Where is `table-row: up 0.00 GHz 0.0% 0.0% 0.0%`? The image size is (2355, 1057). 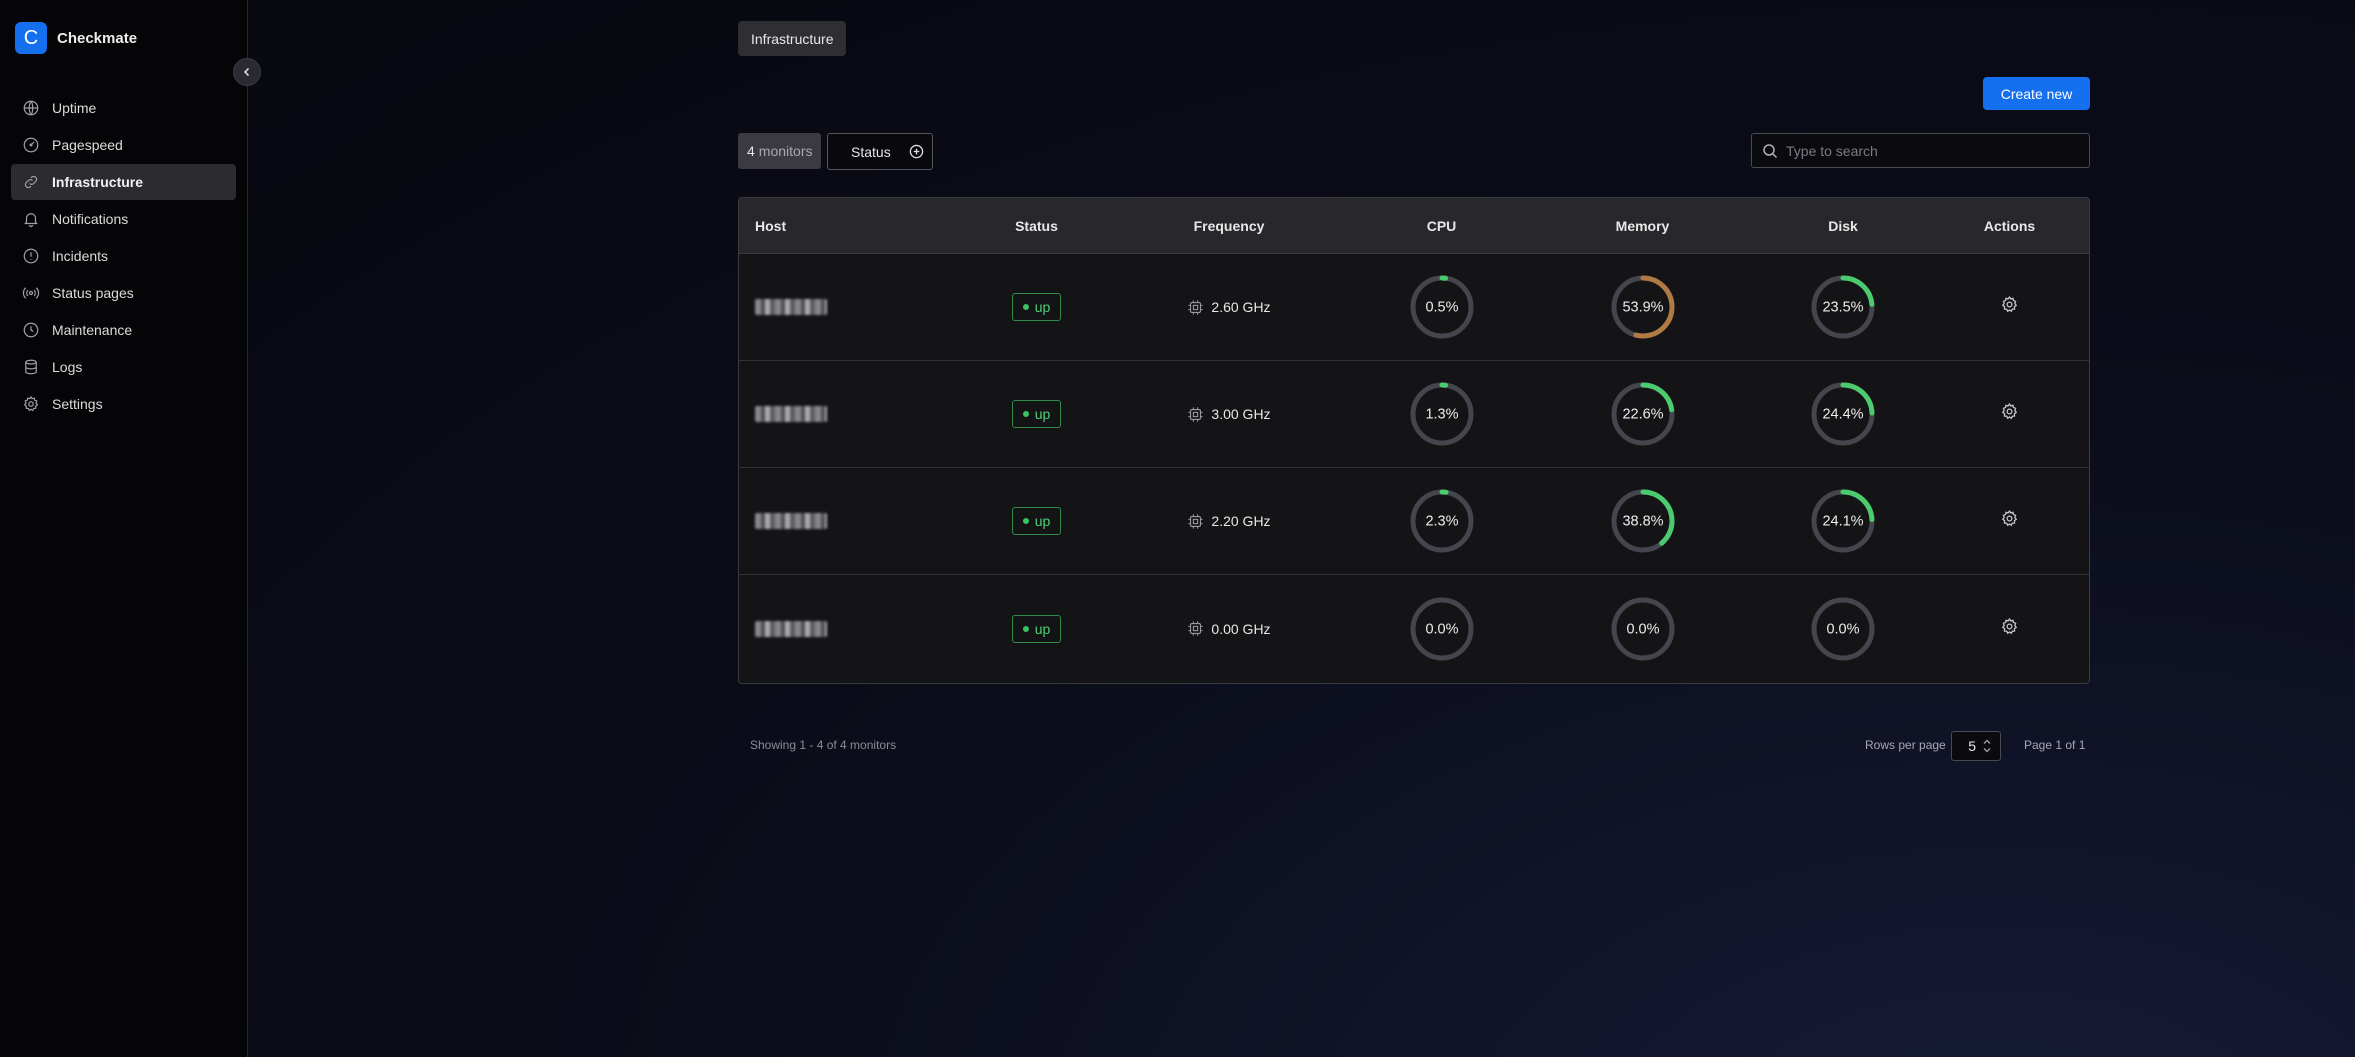 table-row: up 0.00 GHz 0.0% 0.0% 0.0% is located at coordinates (1414, 628).